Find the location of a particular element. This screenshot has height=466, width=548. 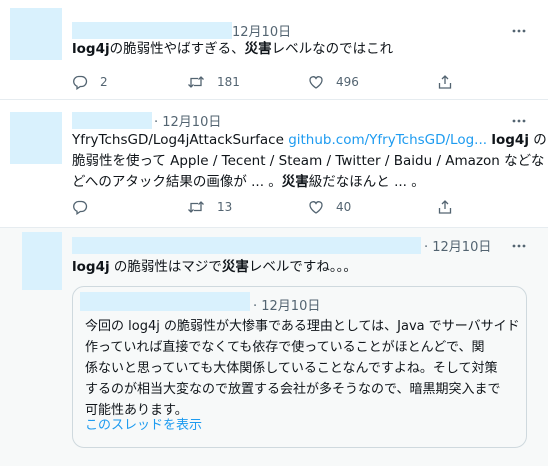

quoted-text-line: するのが相当大変なので放置する会社が多そうなので、暗黒期突入まで is located at coordinates (293, 389).